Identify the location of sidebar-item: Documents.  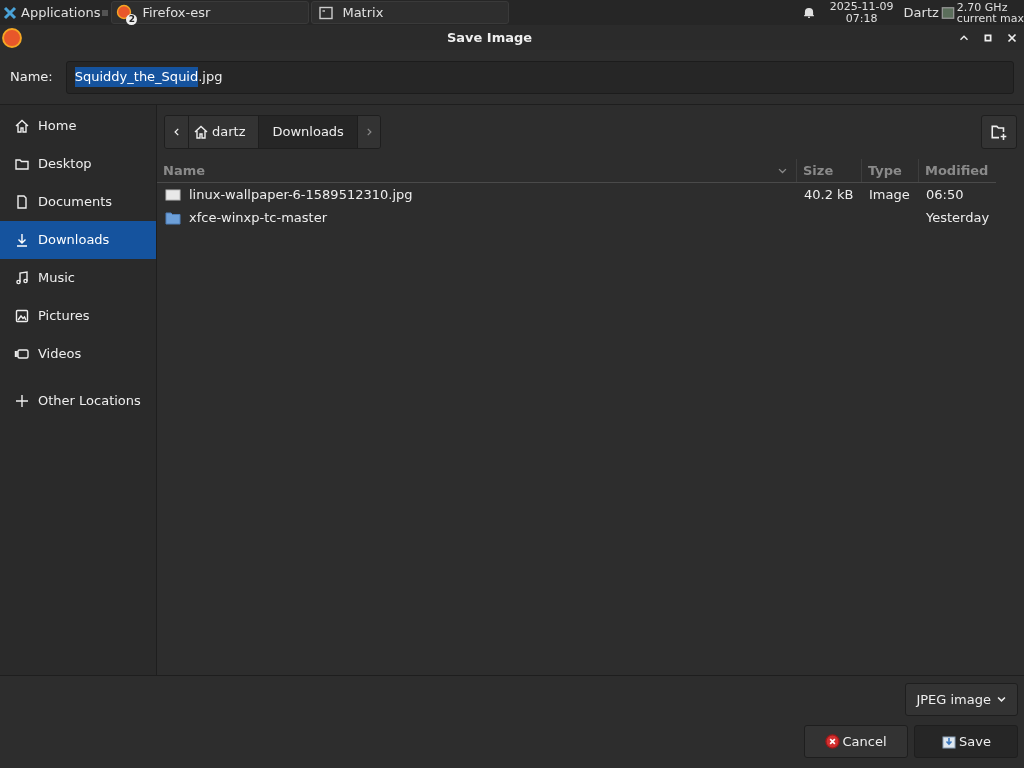
(78, 202).